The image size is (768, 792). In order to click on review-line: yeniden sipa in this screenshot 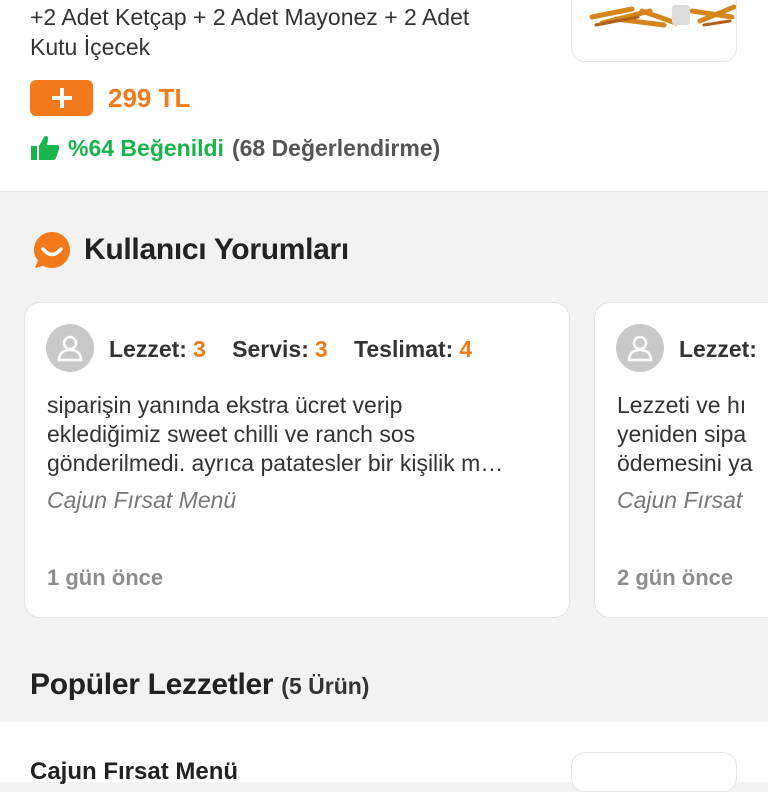, I will do `click(682, 434)`.